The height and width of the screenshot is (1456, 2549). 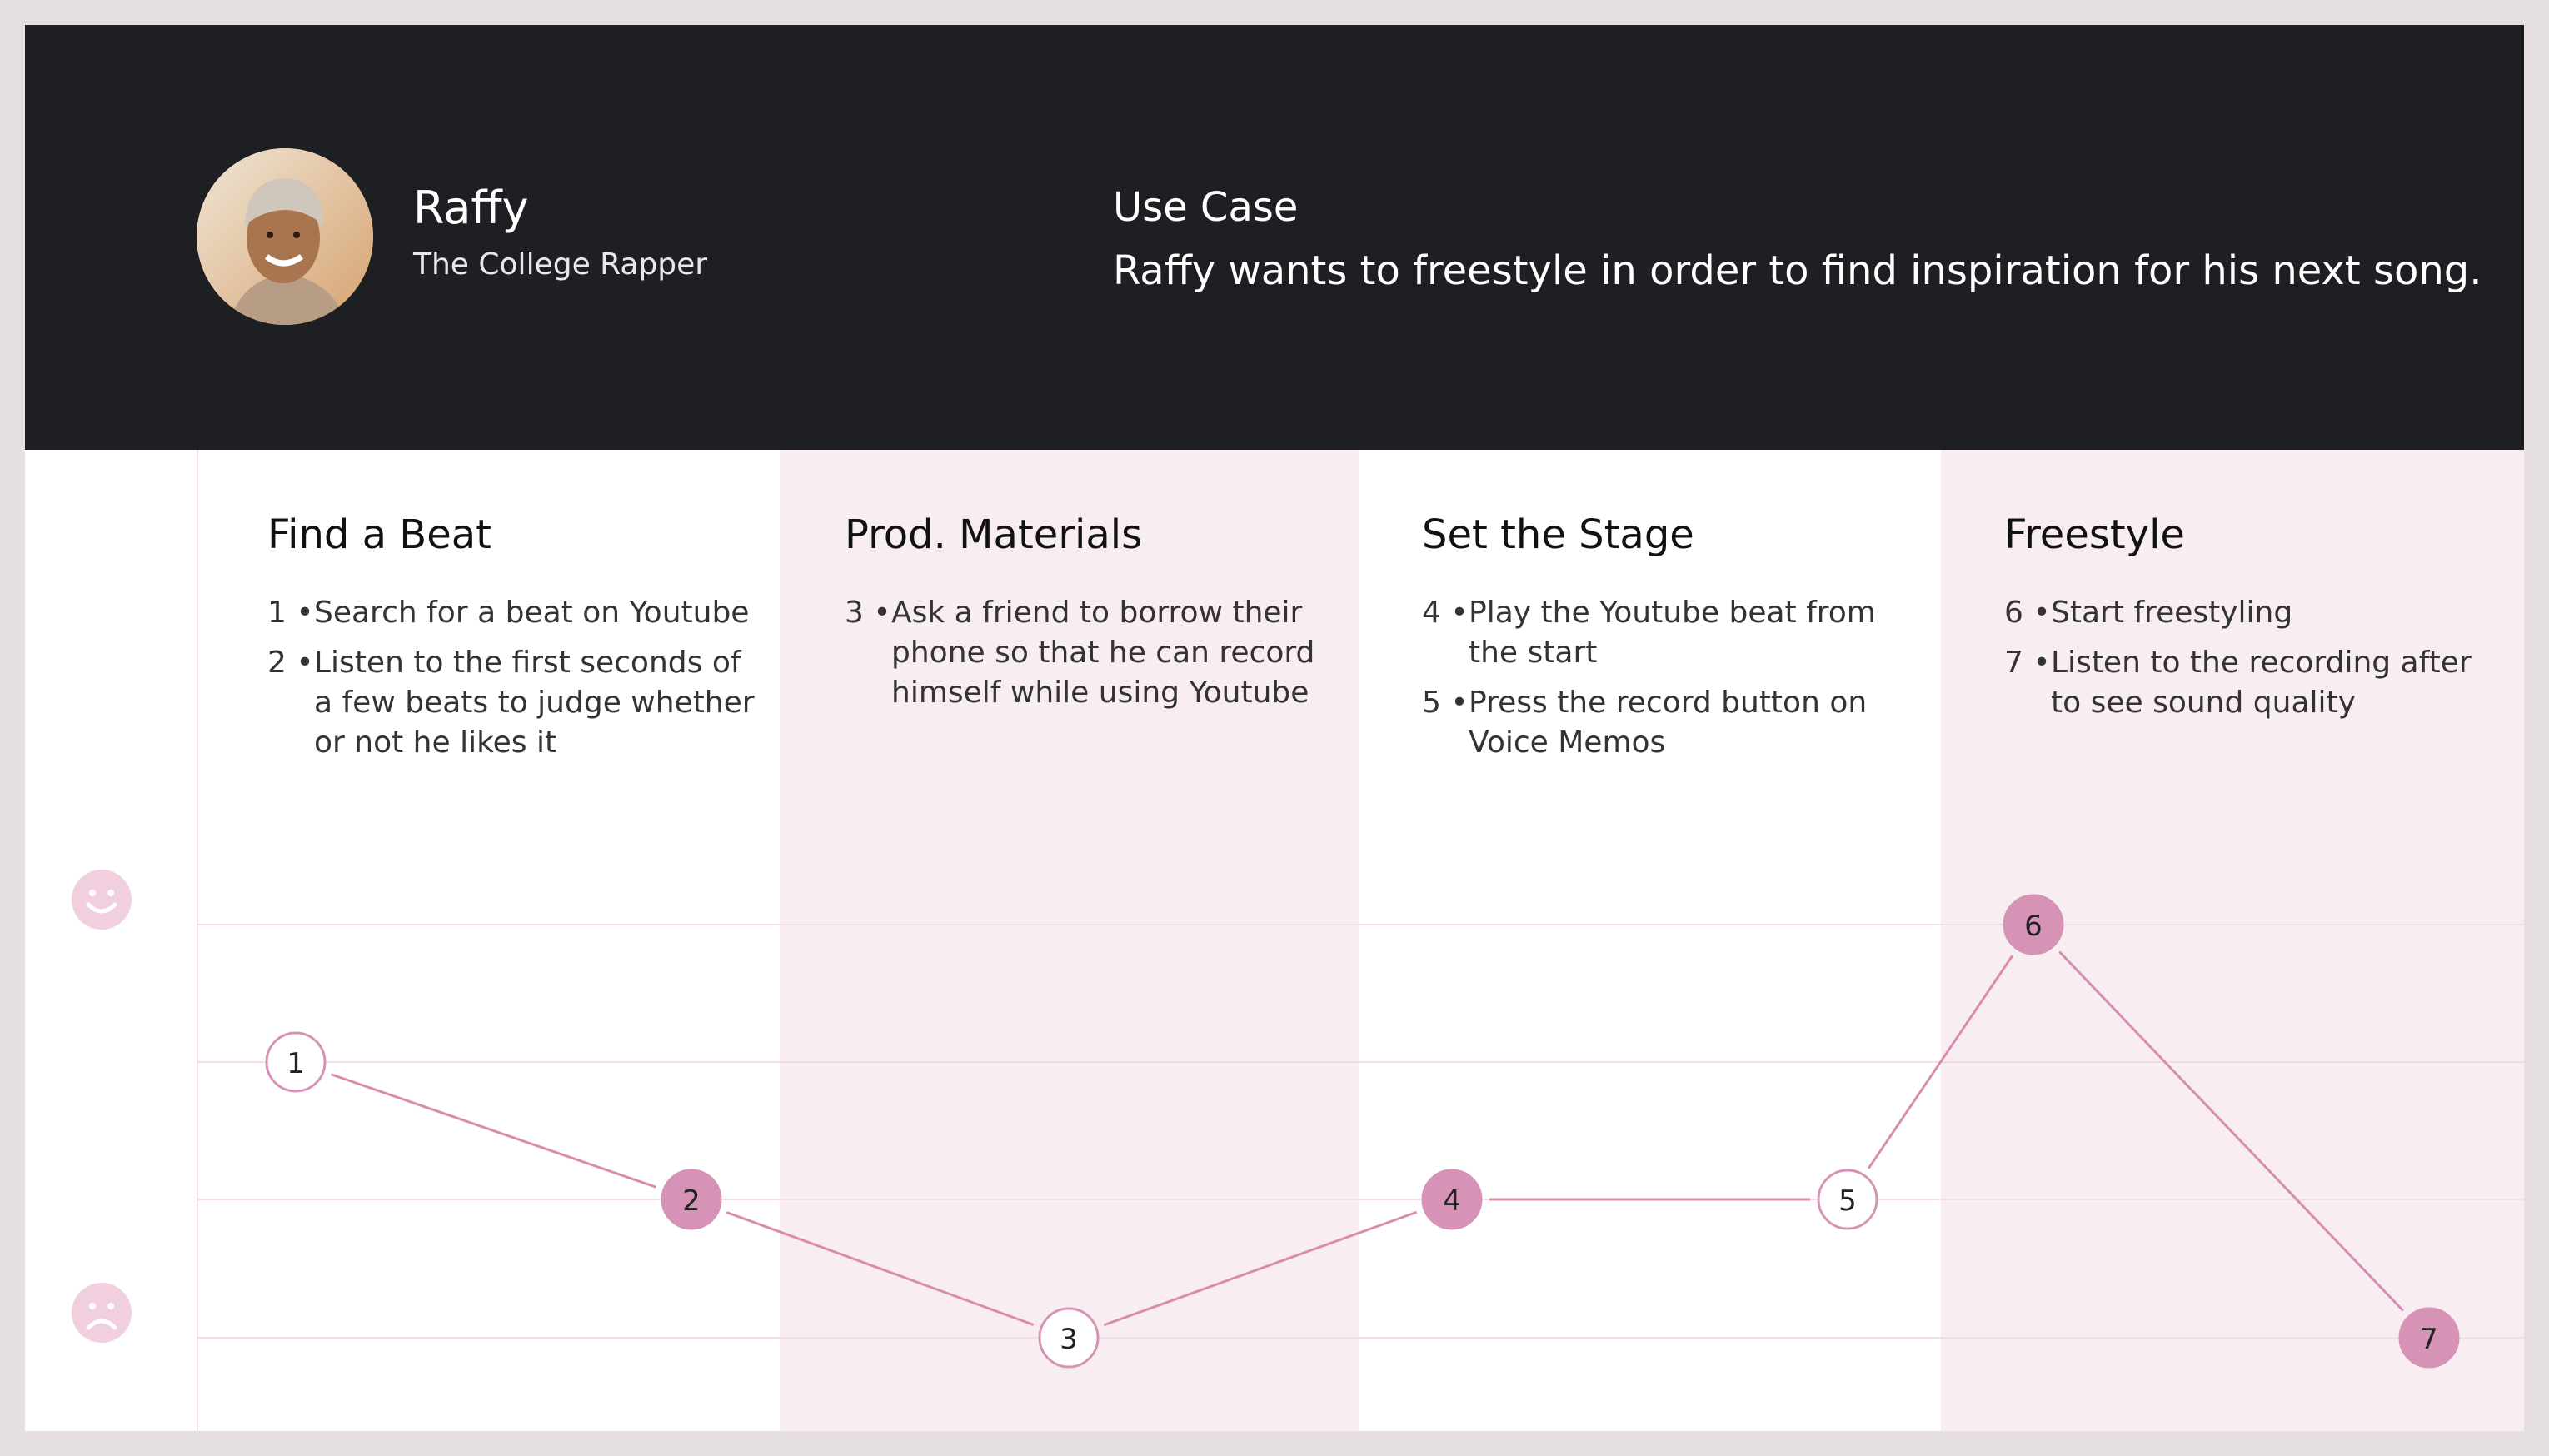 What do you see at coordinates (1847, 1201) in the screenshot?
I see `journey-point-label: 5` at bounding box center [1847, 1201].